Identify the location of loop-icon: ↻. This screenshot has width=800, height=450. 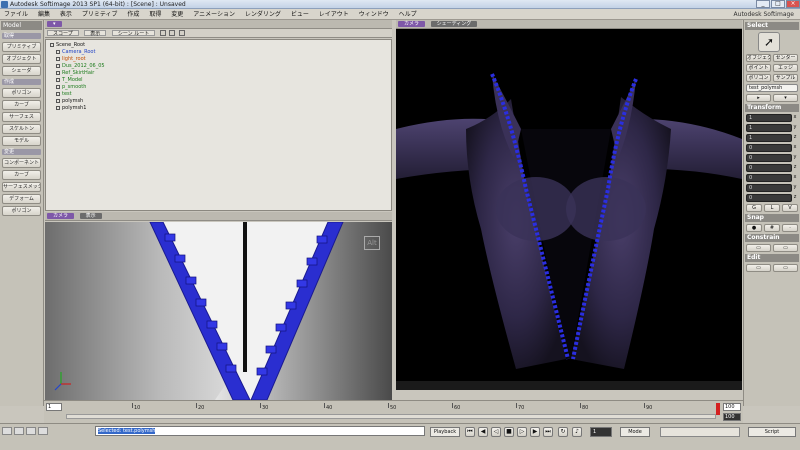
(563, 432).